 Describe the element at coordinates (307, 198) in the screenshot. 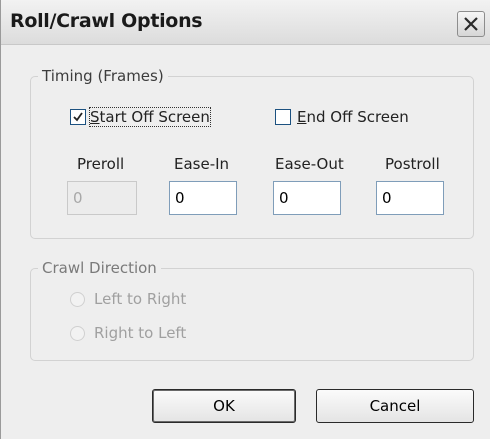

I see `ease-out-field: 0` at that location.